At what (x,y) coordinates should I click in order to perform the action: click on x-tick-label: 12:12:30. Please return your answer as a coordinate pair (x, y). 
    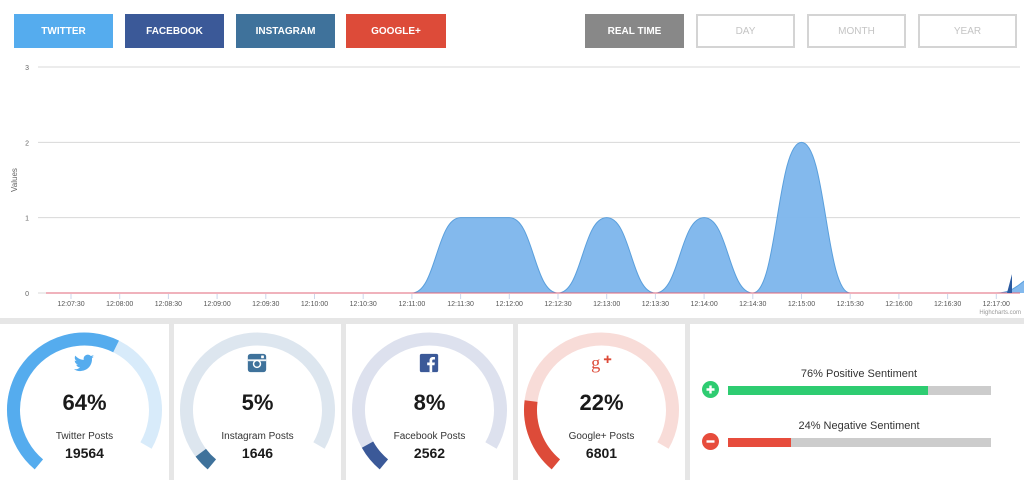
    Looking at the image, I should click on (557, 304).